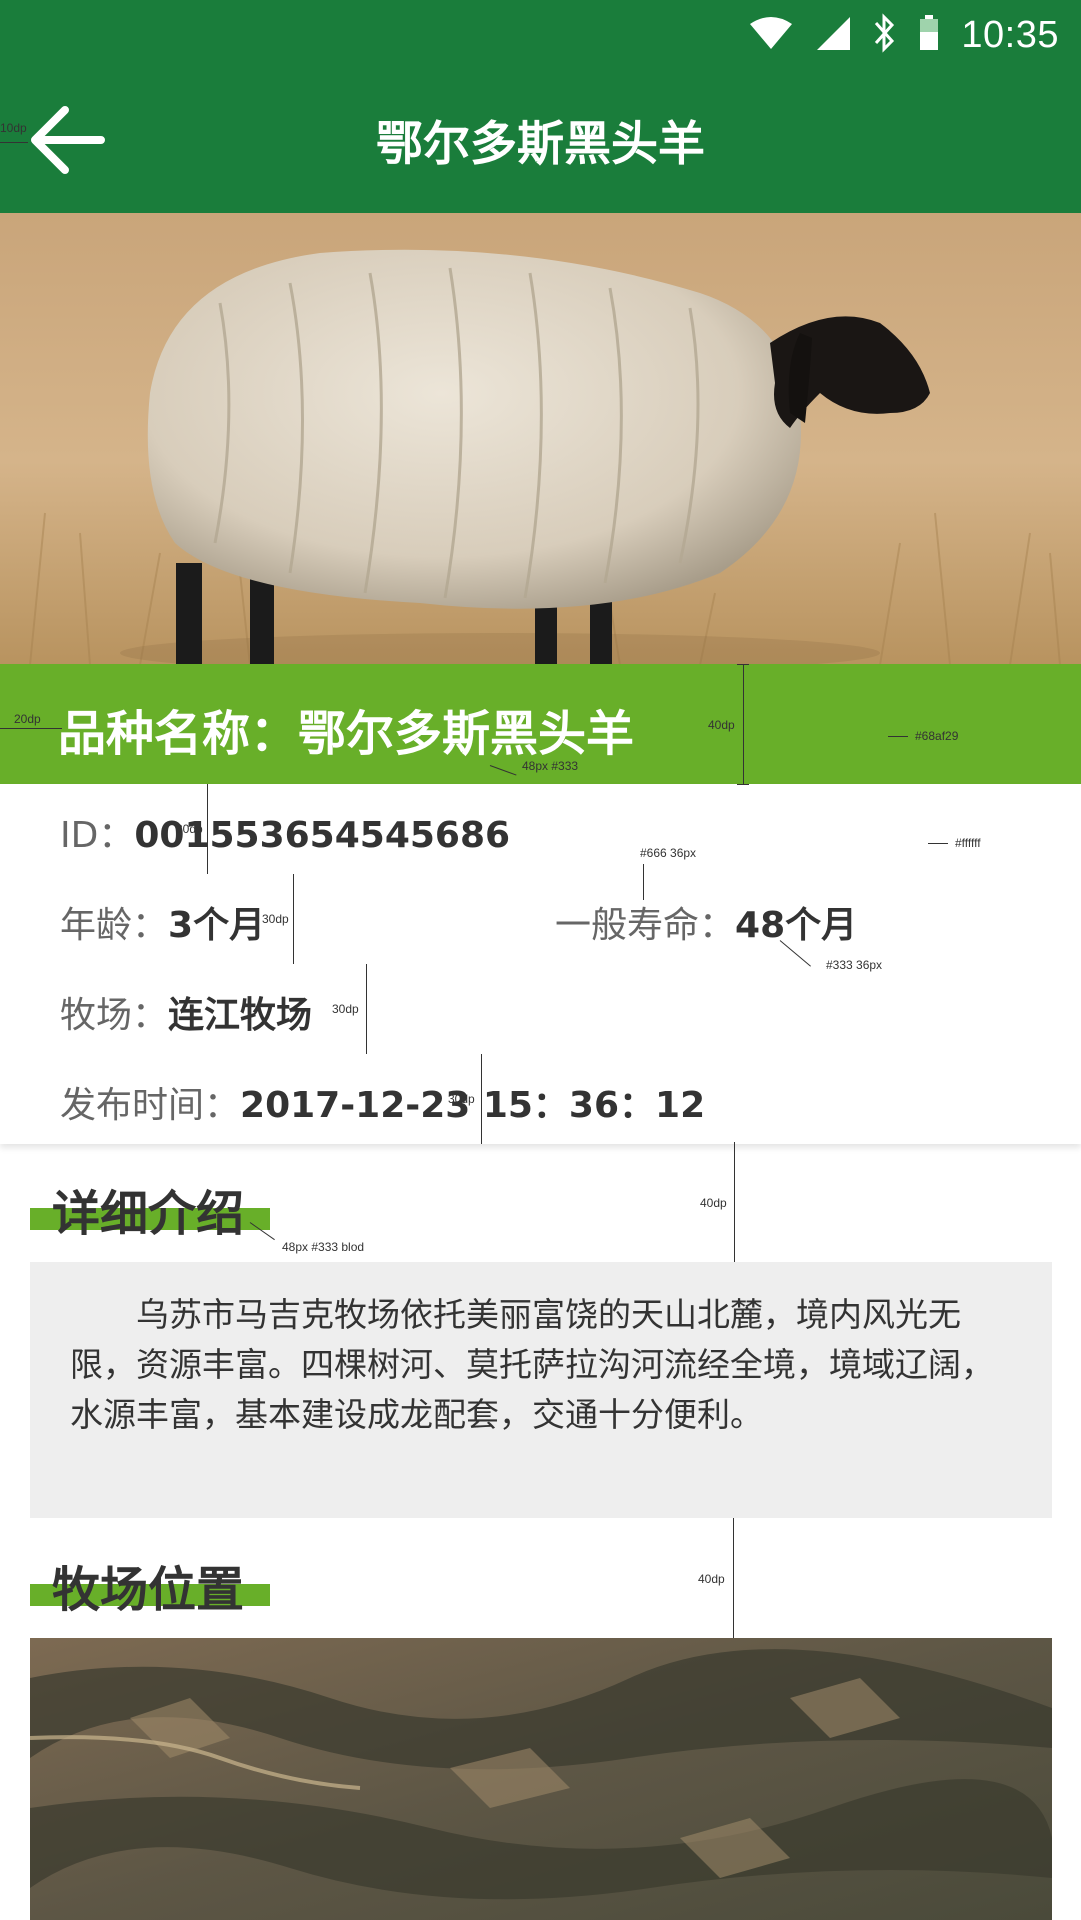  I want to click on annotation-row-gap-2: 30dp, so click(275, 919).